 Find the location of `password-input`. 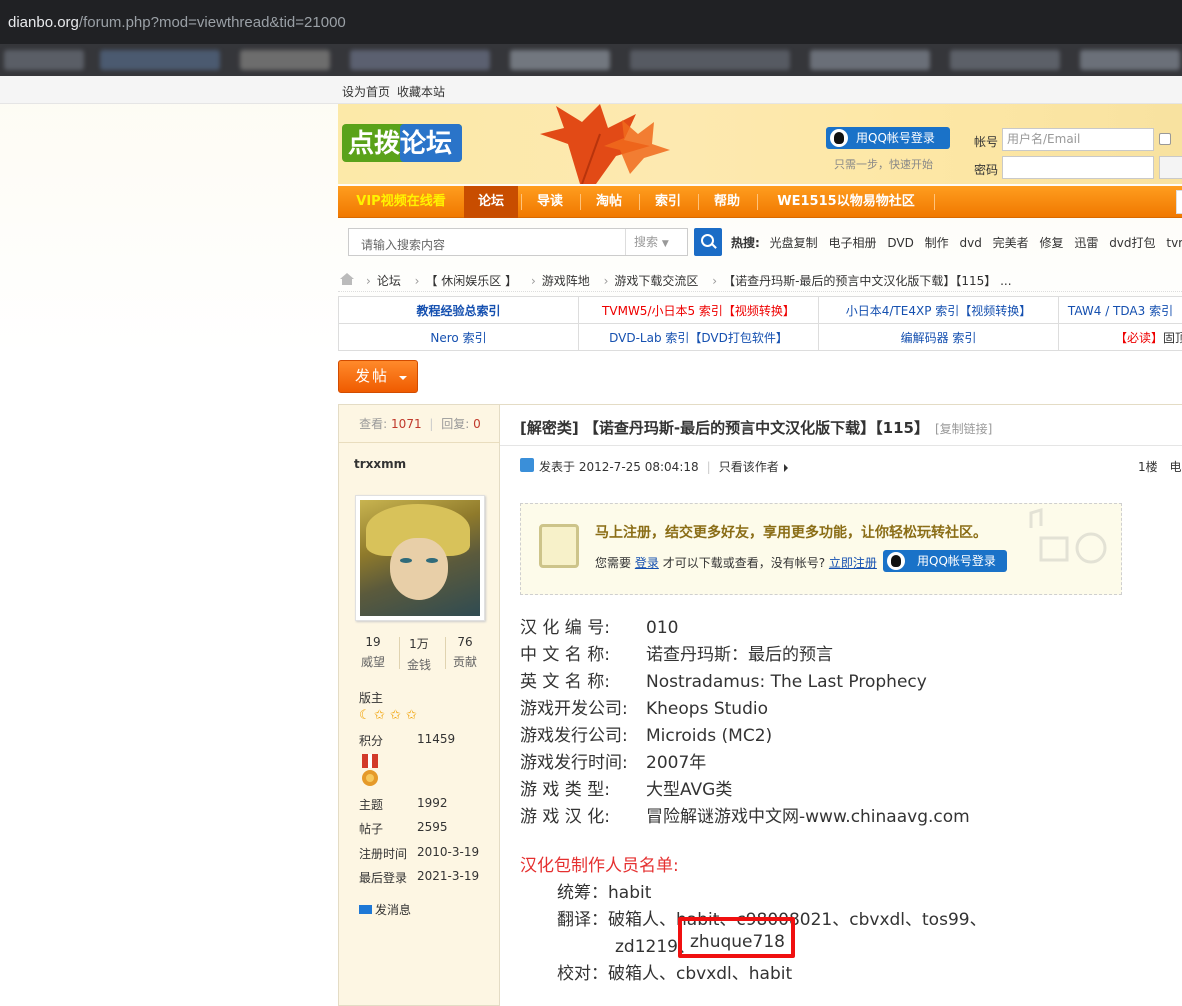

password-input is located at coordinates (1078, 167).